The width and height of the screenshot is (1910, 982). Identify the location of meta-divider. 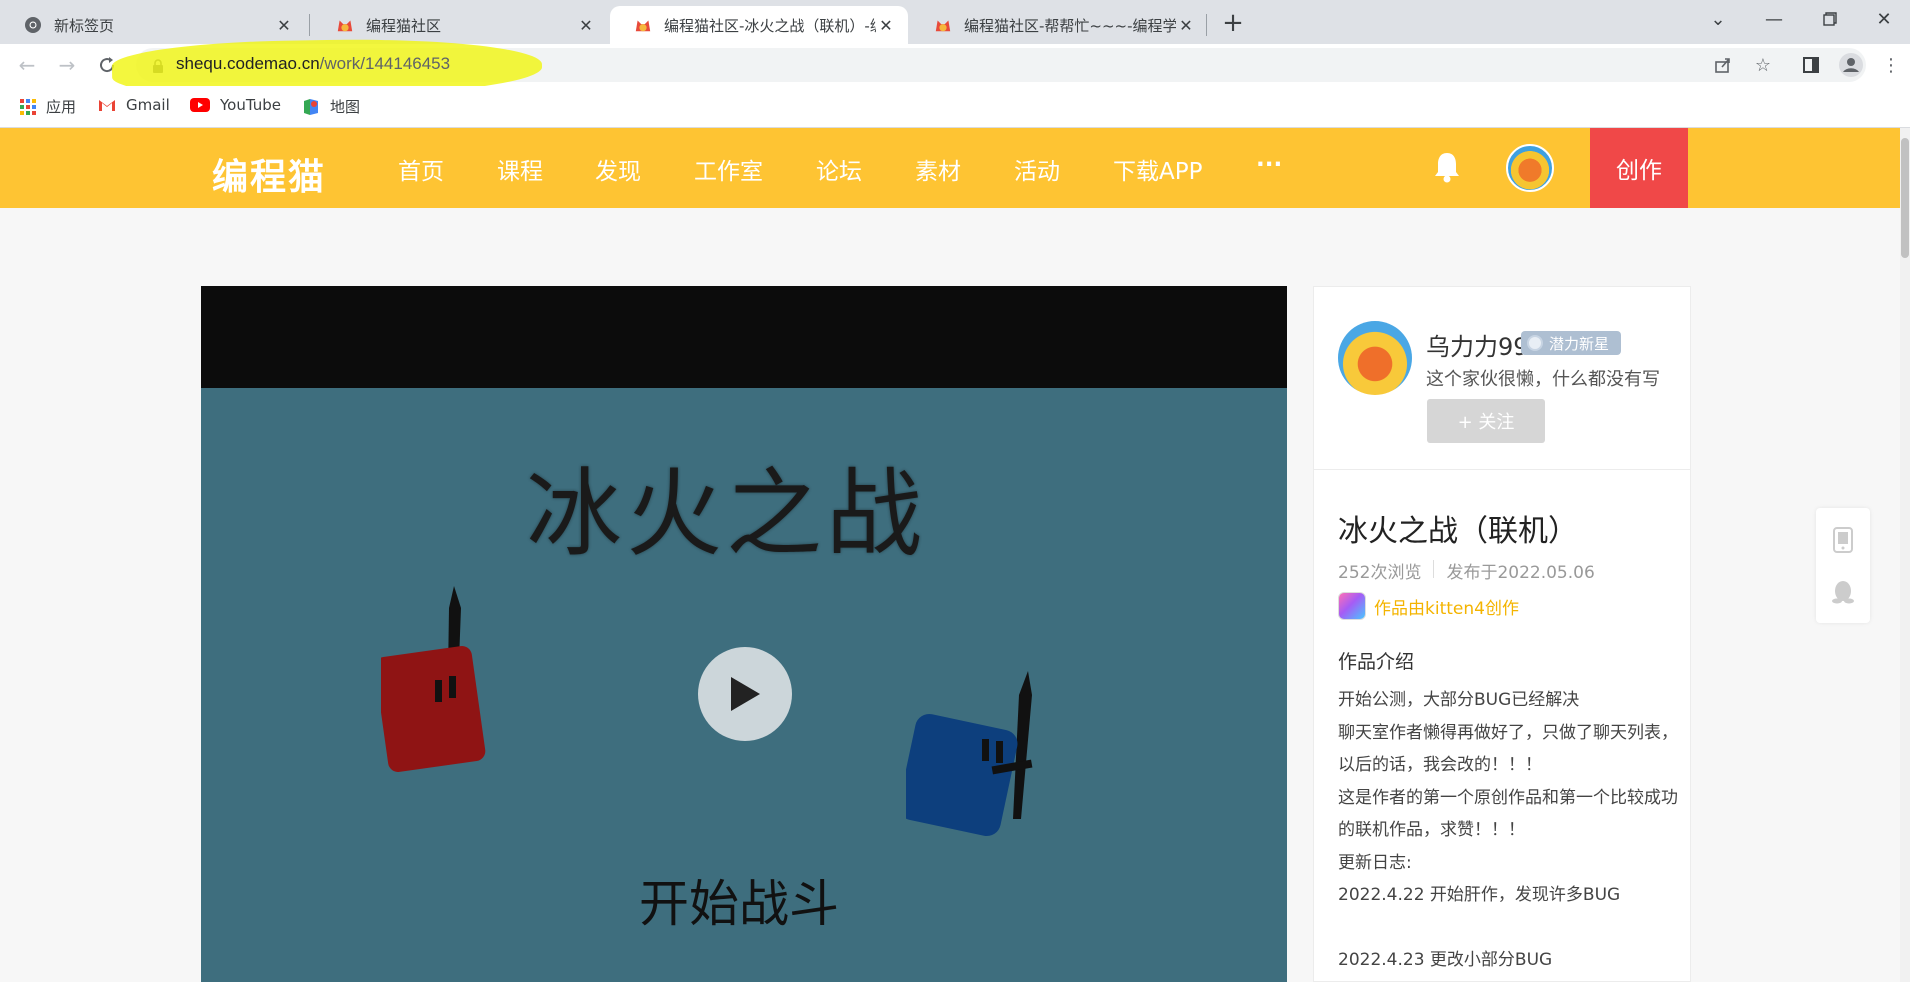
(1434, 569).